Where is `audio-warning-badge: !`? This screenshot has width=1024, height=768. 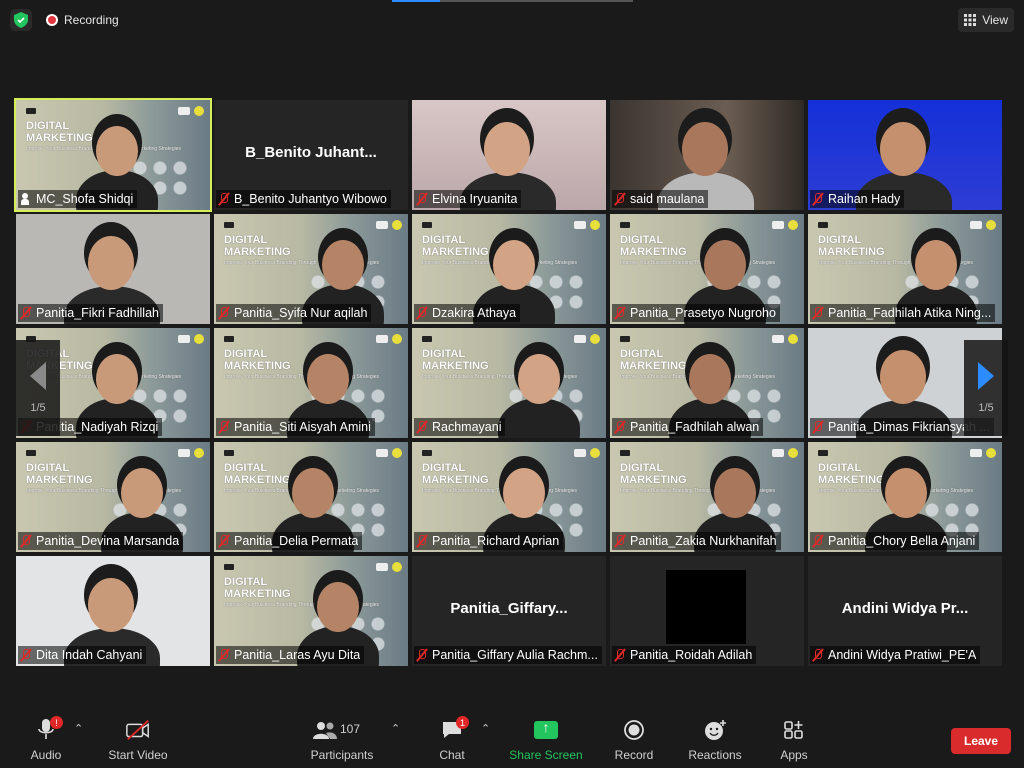 audio-warning-badge: ! is located at coordinates (56, 722).